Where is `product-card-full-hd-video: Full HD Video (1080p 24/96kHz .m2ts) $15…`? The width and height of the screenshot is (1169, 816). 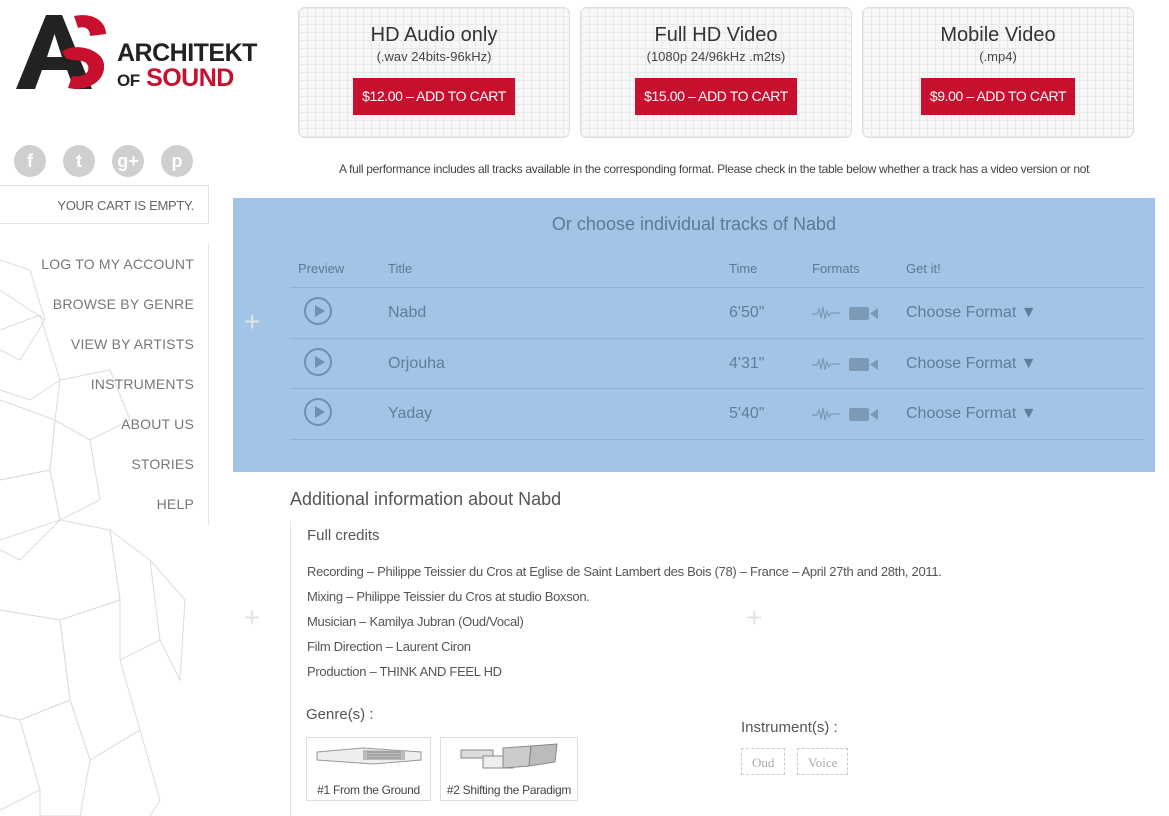
product-card-full-hd-video: Full HD Video (1080p 24/96kHz .m2ts) $15… is located at coordinates (716, 72).